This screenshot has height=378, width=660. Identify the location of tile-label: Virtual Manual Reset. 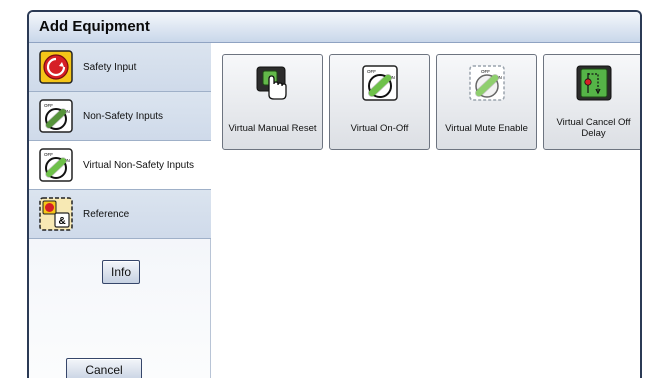
(272, 128).